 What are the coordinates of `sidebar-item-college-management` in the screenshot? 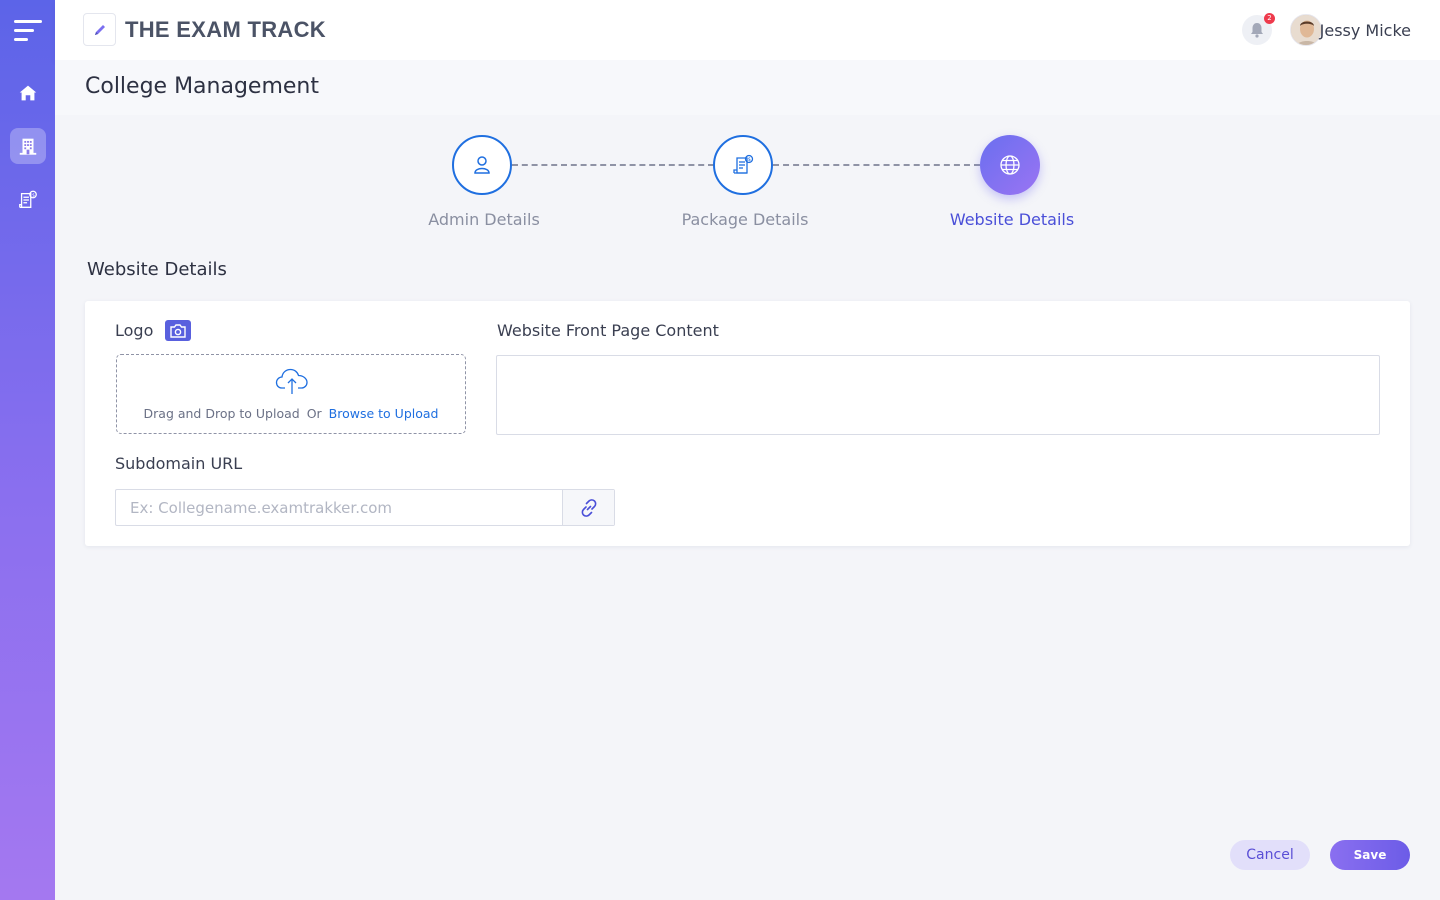 It's located at (28, 146).